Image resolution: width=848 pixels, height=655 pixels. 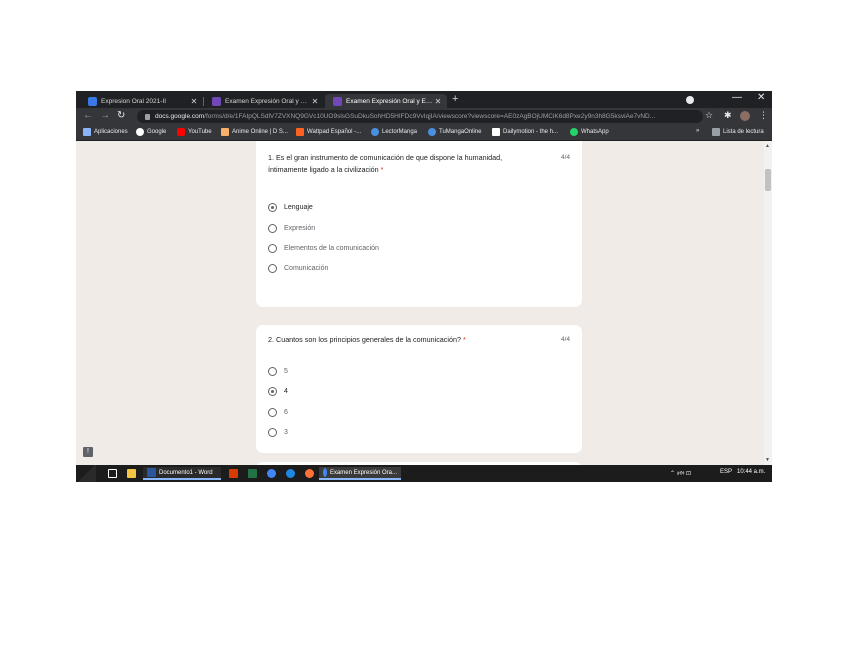 I want to click on tumanga-icon, so click(x=432, y=132).